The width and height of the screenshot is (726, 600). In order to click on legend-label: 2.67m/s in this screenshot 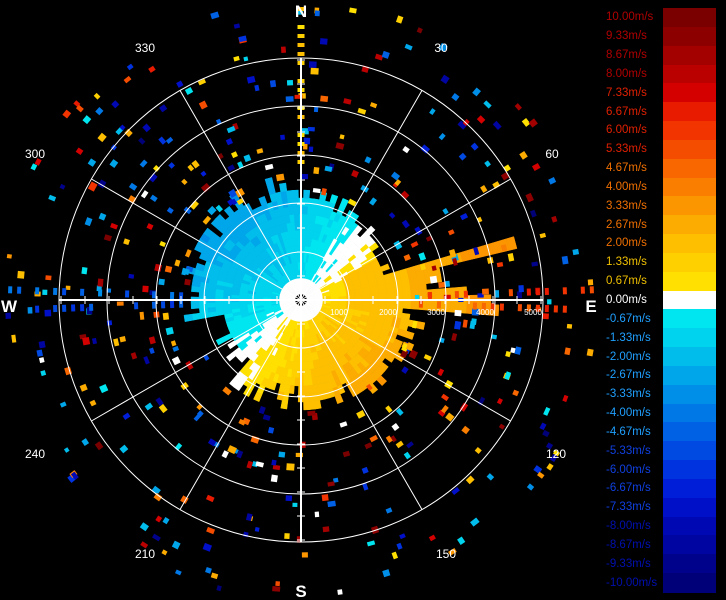, I will do `click(626, 224)`.